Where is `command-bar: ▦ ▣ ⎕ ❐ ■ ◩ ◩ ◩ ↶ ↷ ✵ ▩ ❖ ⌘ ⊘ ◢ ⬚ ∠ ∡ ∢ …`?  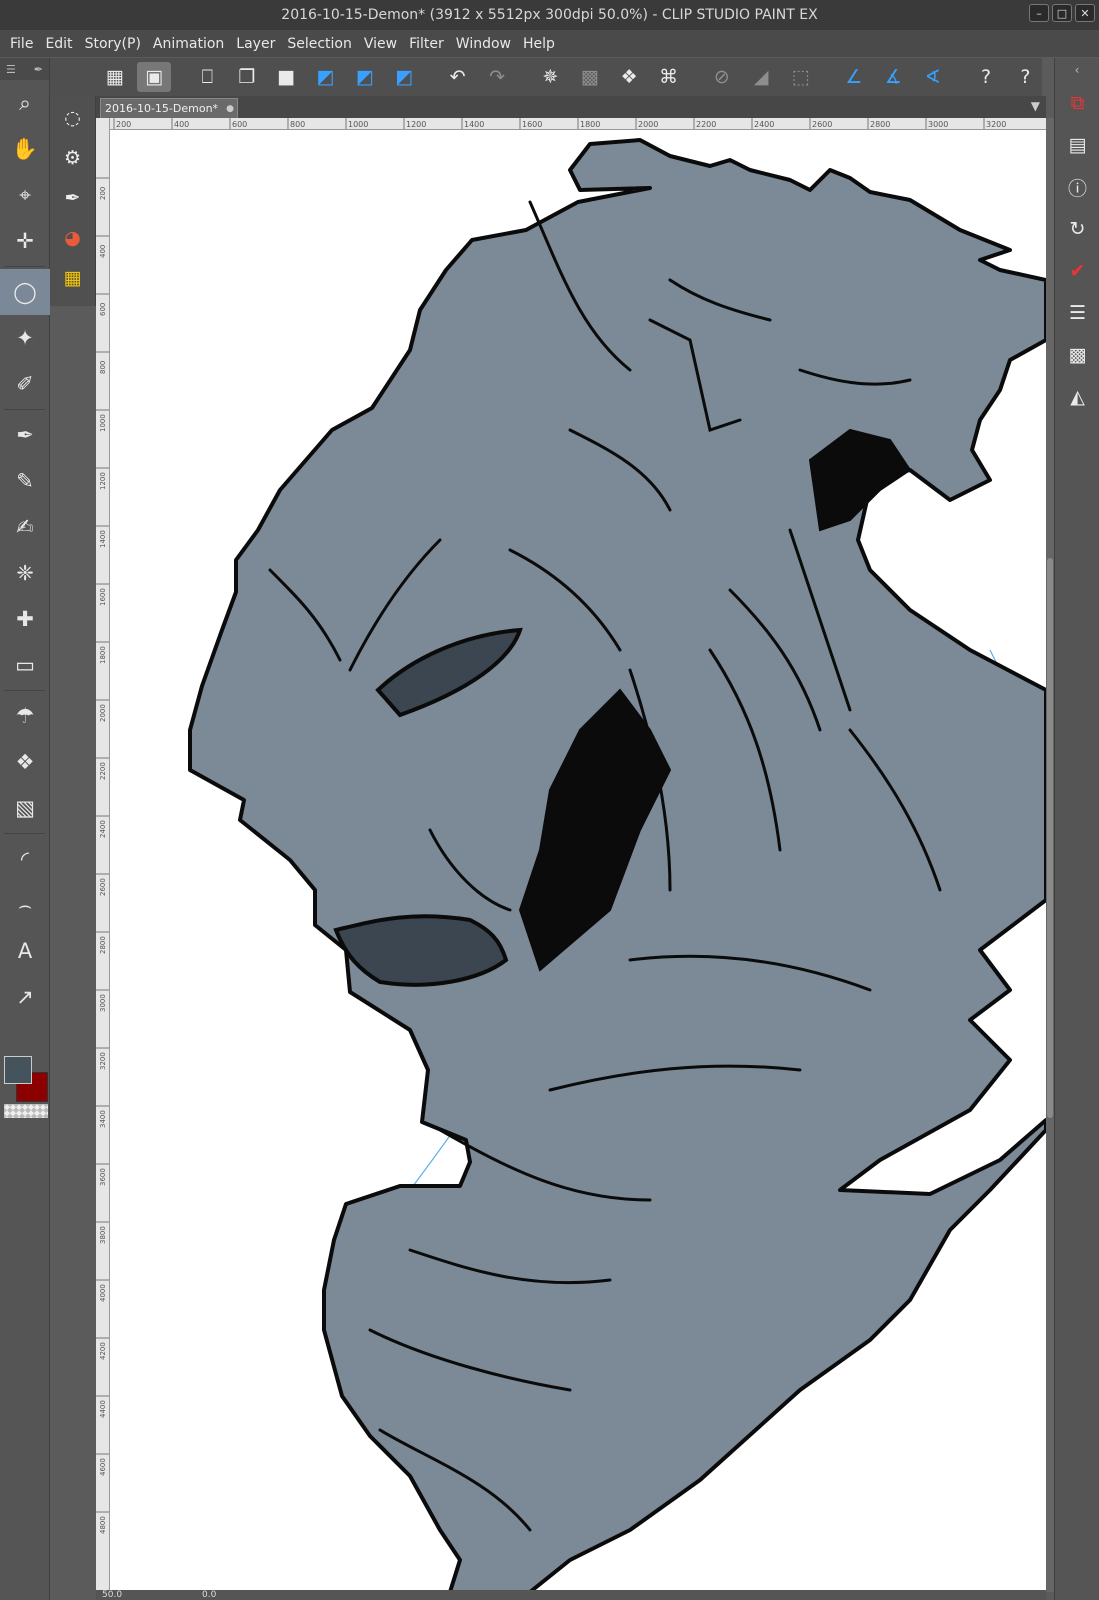
command-bar: ▦ ▣ ⎕ ❐ ■ ◩ ◩ ◩ ↶ ↷ ✵ ▩ ❖ ⌘ ⊘ ◢ ⬚ ∠ ∡ ∢ … is located at coordinates (546, 77).